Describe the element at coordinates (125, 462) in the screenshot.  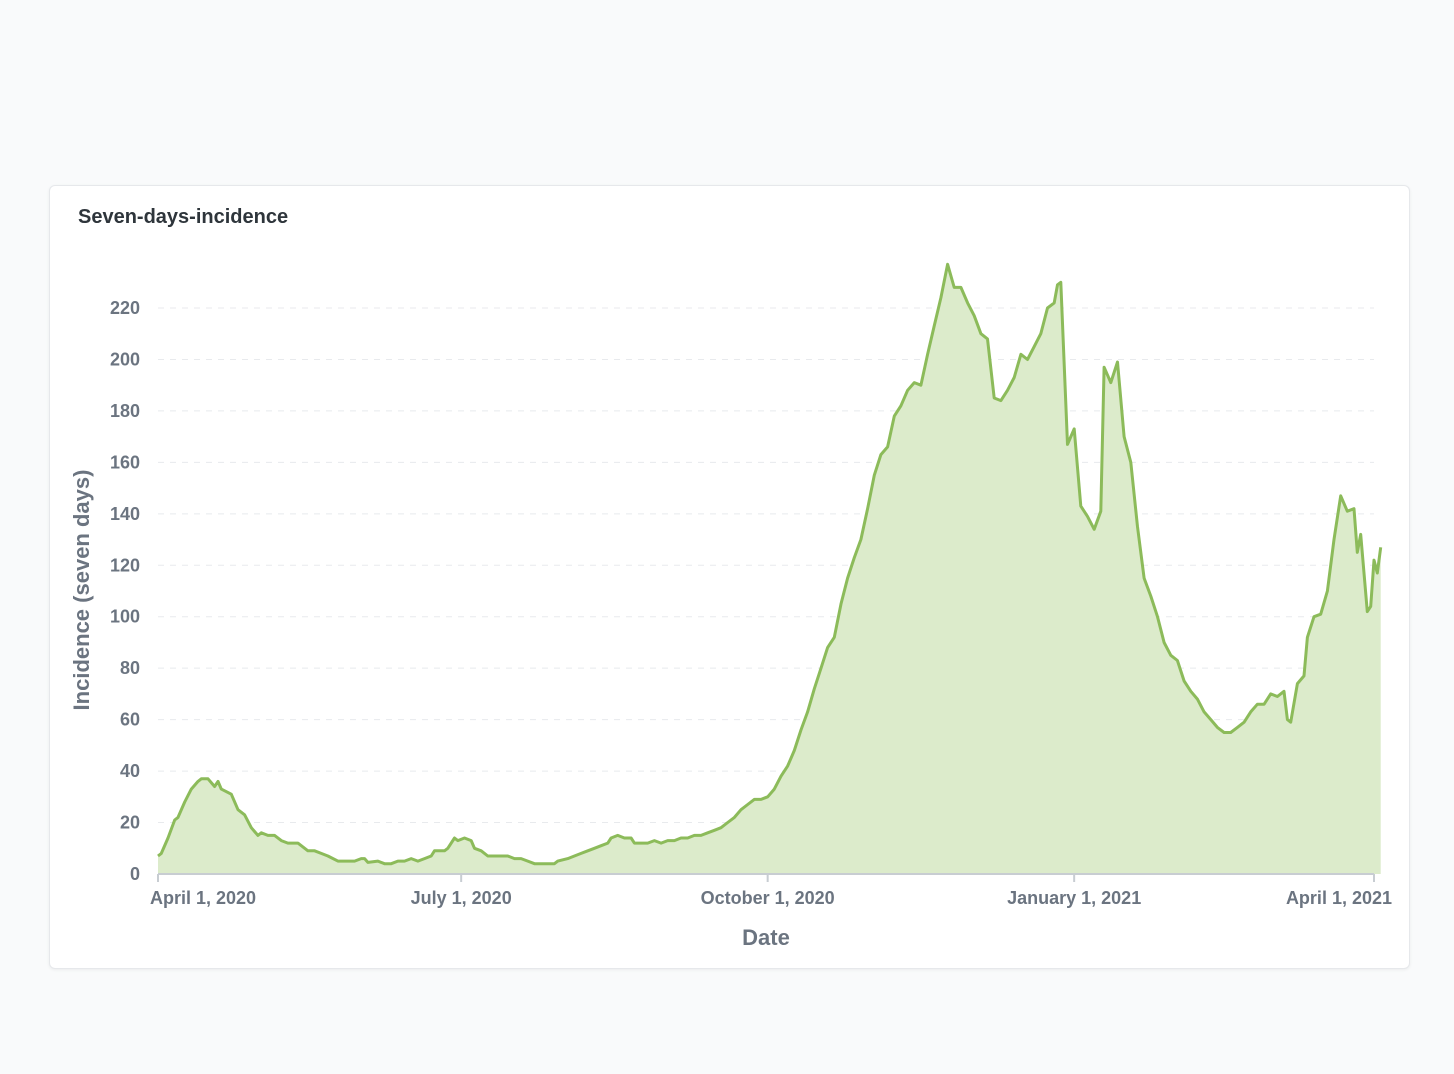
I see `y-tick-label: 160` at that location.